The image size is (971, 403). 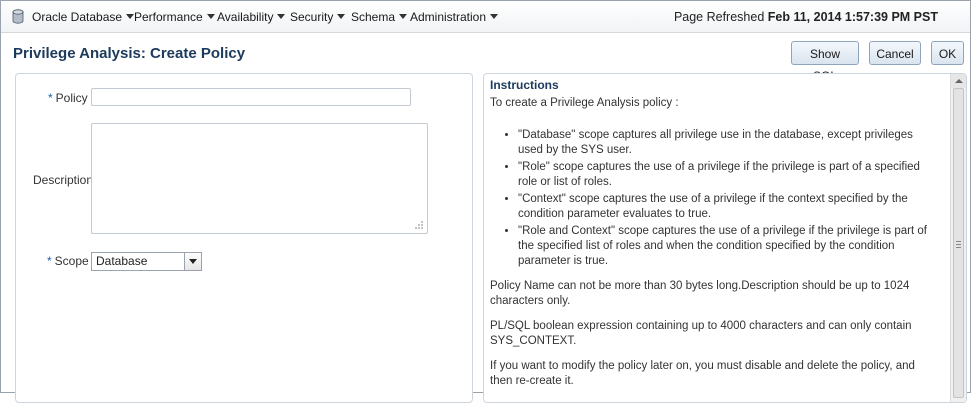 What do you see at coordinates (312, 17) in the screenshot?
I see `menu-label: Security` at bounding box center [312, 17].